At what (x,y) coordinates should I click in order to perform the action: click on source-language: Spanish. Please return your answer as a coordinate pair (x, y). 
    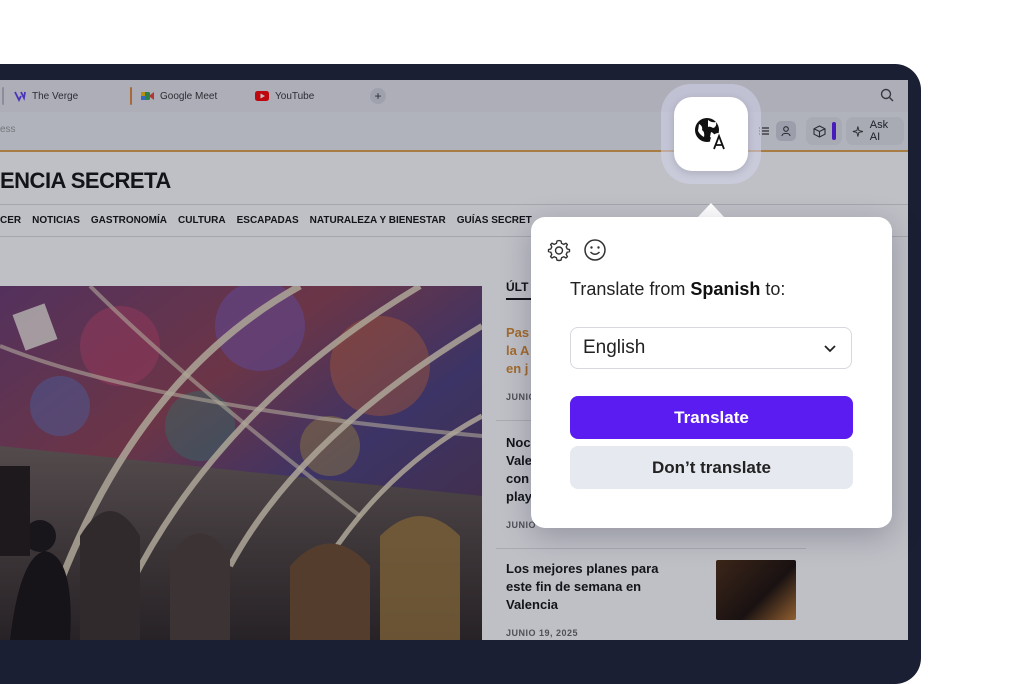
    Looking at the image, I should click on (725, 289).